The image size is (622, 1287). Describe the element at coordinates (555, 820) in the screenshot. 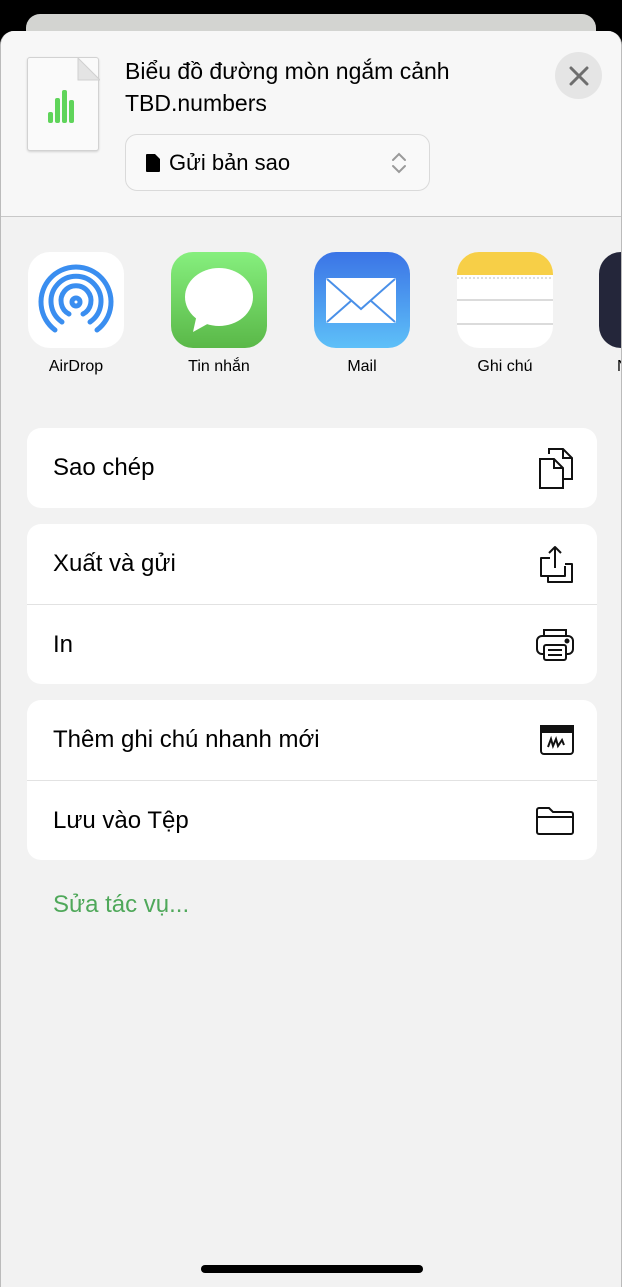

I see `folder-icon` at that location.